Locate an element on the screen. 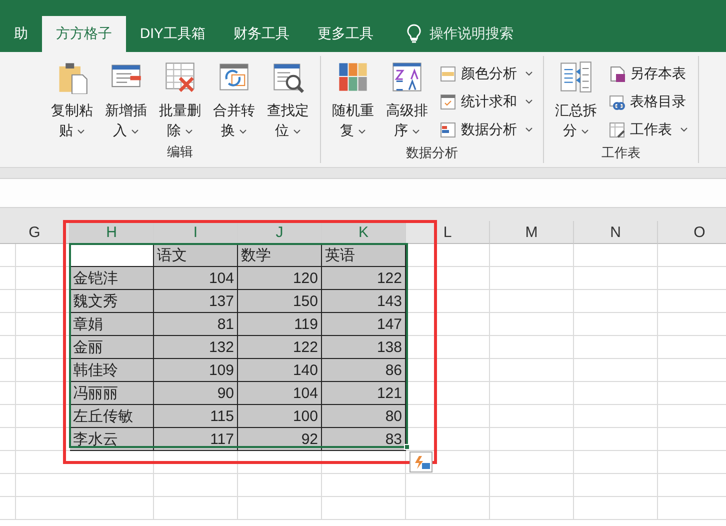  table-cell: 金铠沣 is located at coordinates (112, 278).